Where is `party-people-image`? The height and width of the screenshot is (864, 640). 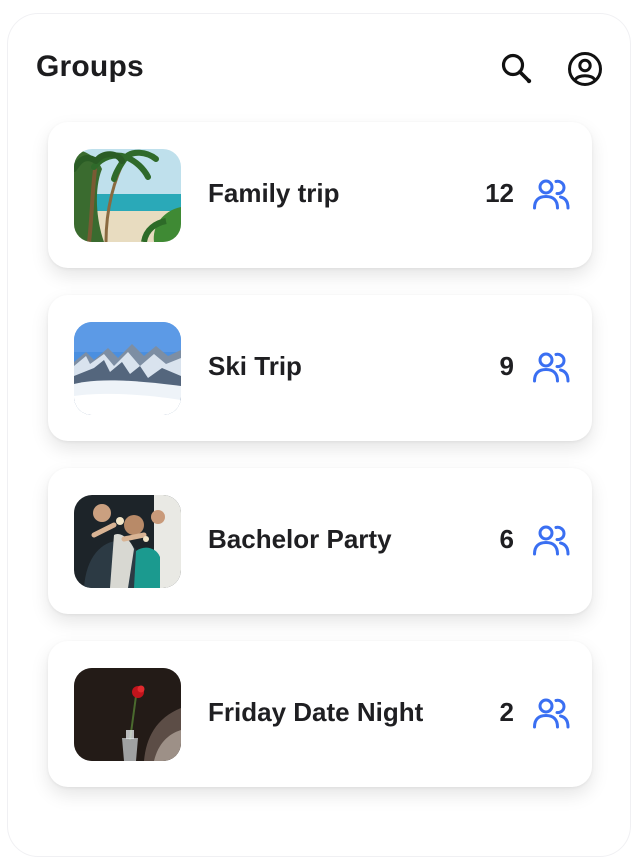 party-people-image is located at coordinates (127, 541).